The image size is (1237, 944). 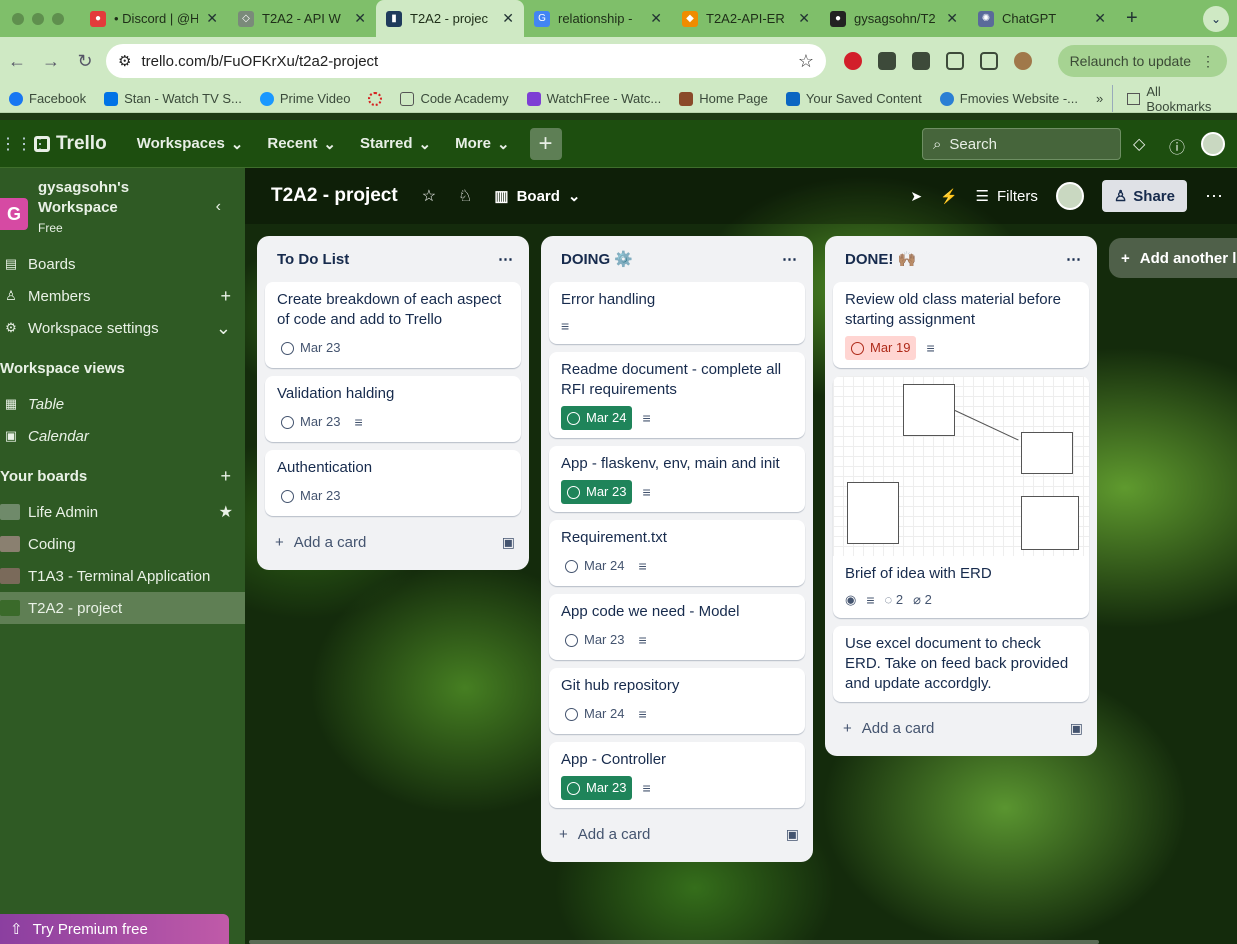 What do you see at coordinates (18, 18) in the screenshot?
I see `close-window-icon` at bounding box center [18, 18].